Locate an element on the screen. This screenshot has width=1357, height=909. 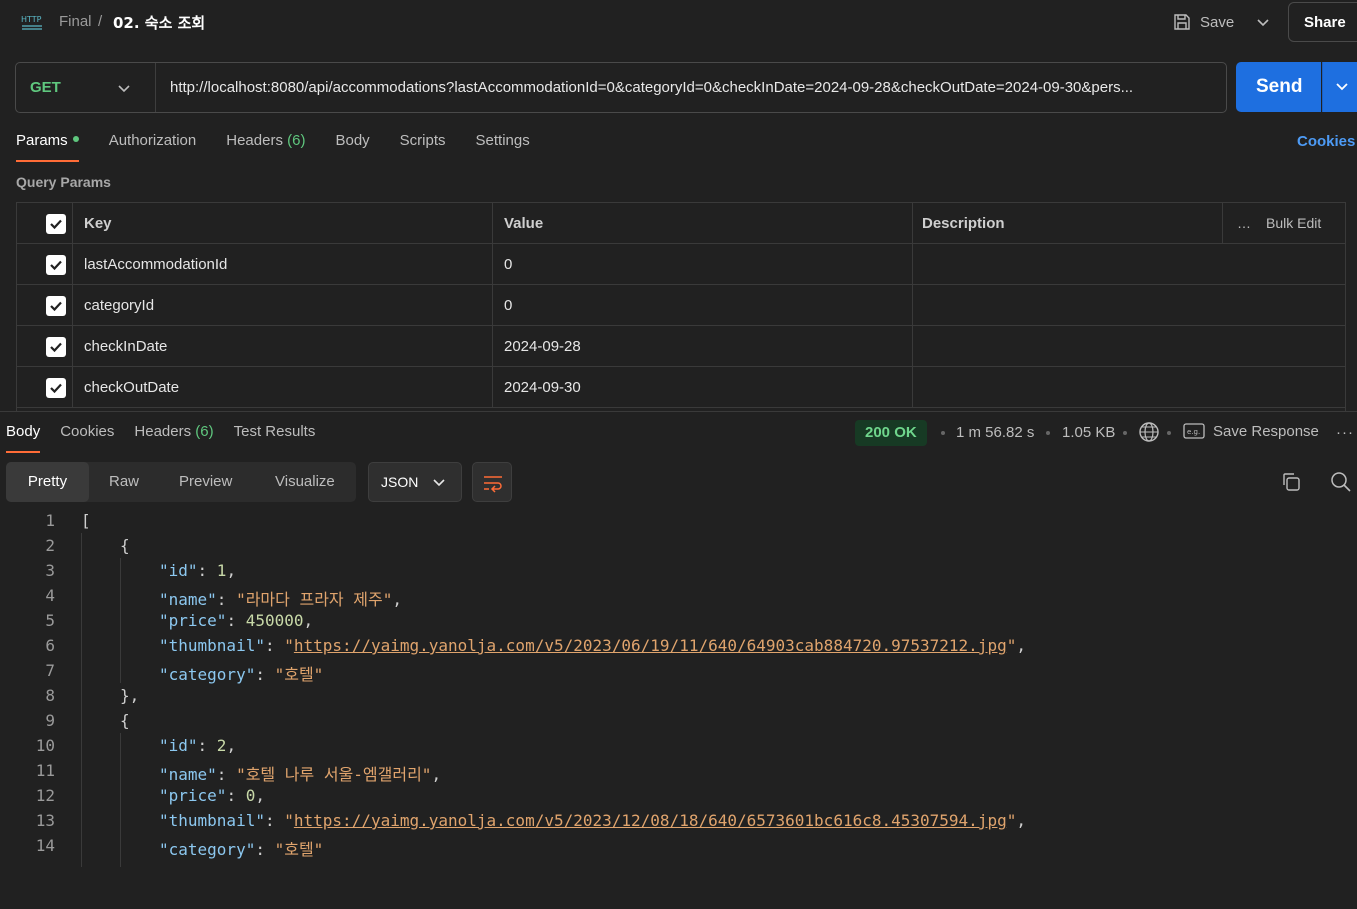
param-value: 2024-09-30 is located at coordinates (542, 387).